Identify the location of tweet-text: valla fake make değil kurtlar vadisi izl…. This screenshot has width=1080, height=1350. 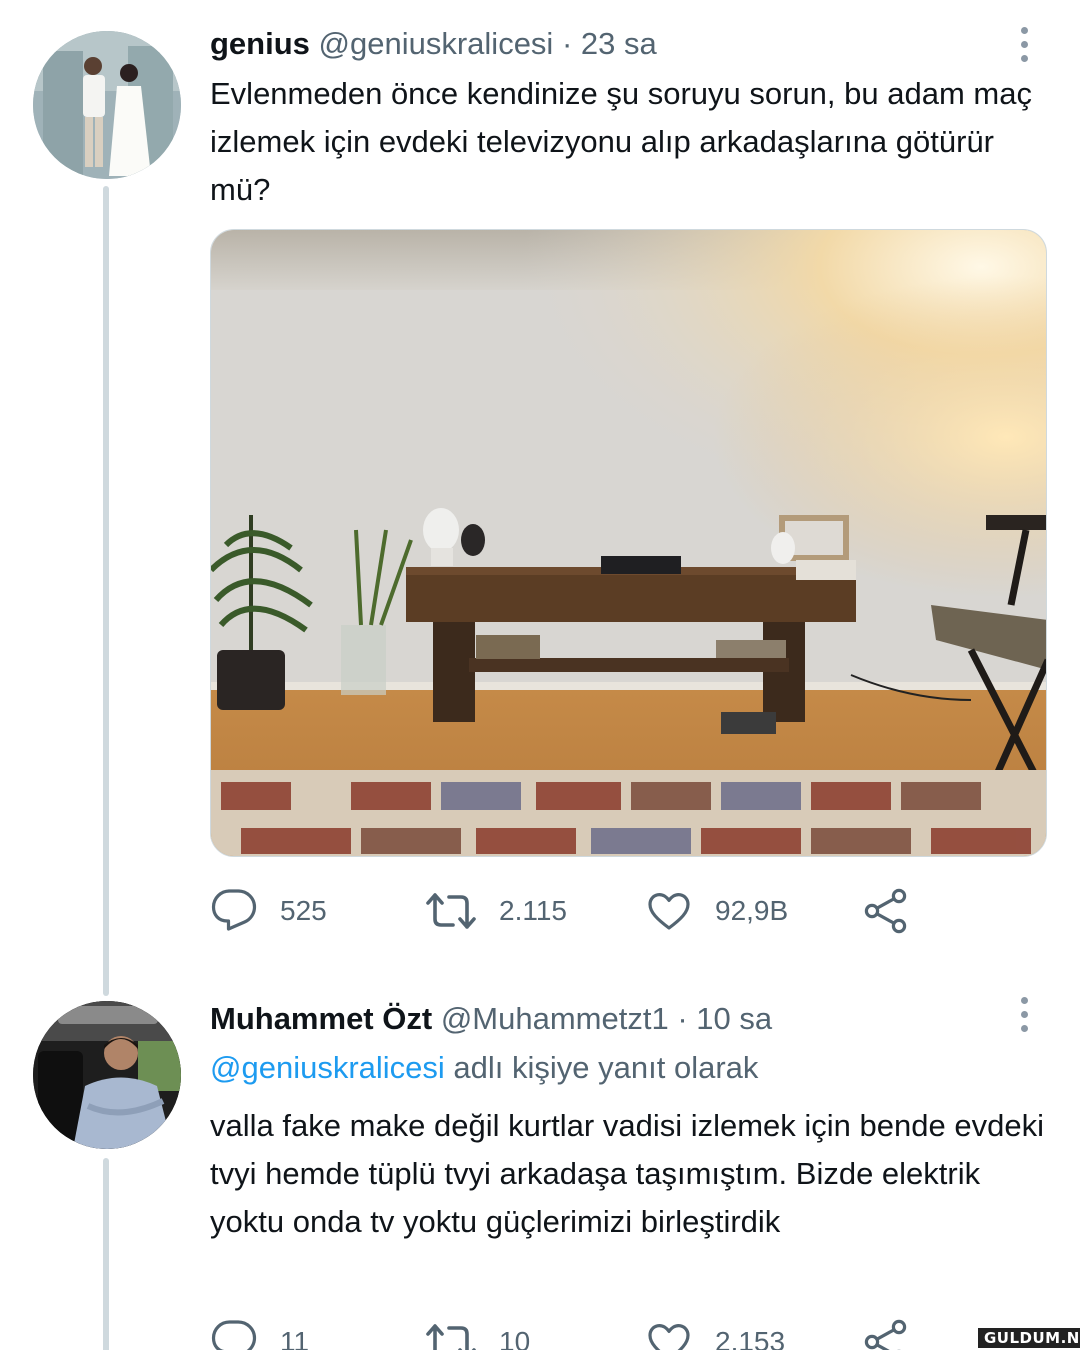
(627, 1173).